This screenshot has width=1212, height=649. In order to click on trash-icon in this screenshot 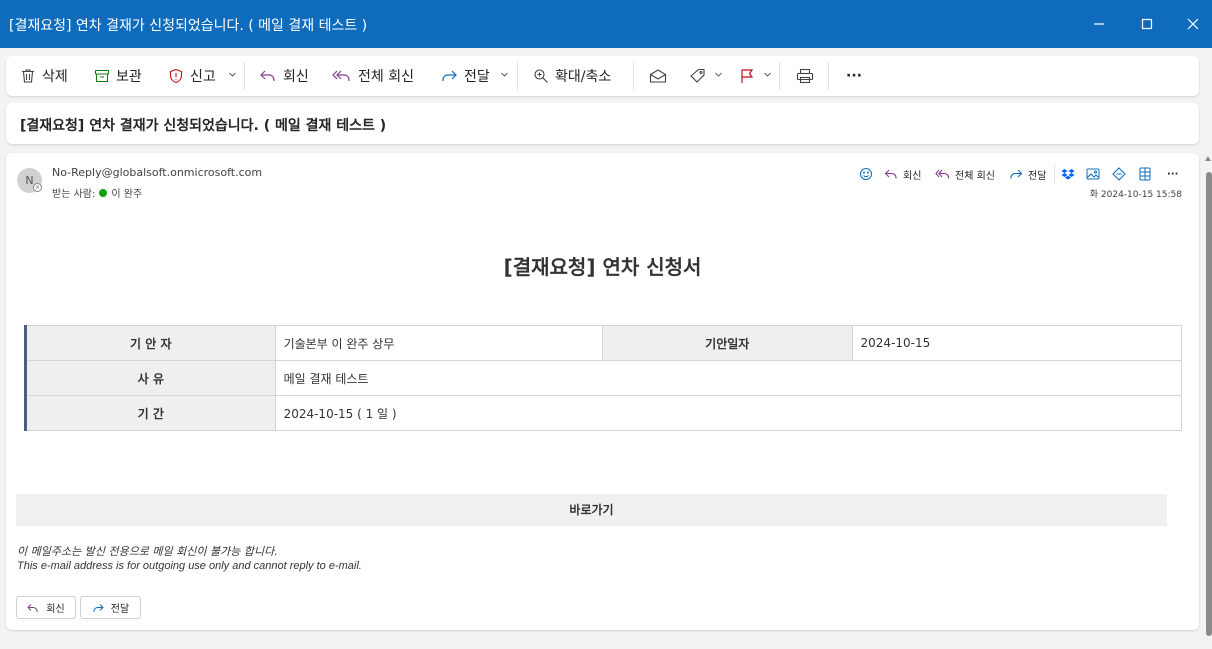, I will do `click(28, 76)`.